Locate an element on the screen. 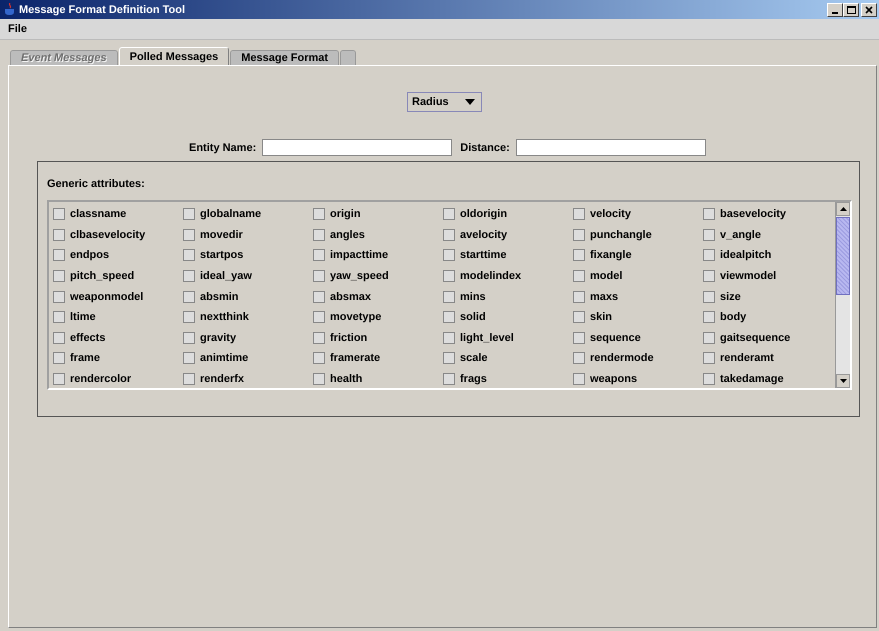 The image size is (879, 631). minimize-button is located at coordinates (835, 9).